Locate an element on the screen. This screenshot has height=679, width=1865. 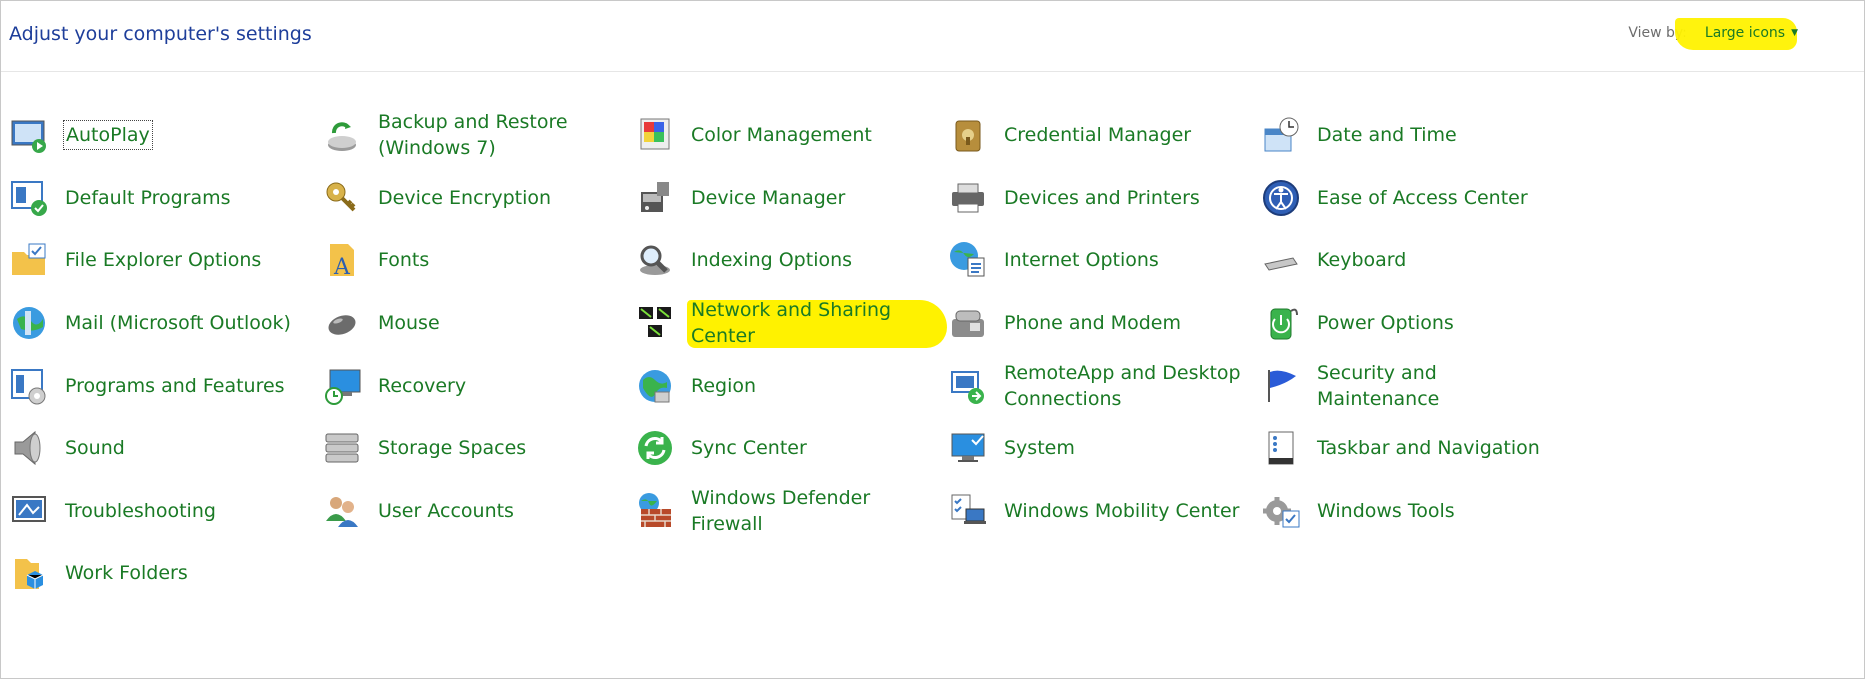
settings-item-internet-options: Internet Options is located at coordinates (1104, 260).